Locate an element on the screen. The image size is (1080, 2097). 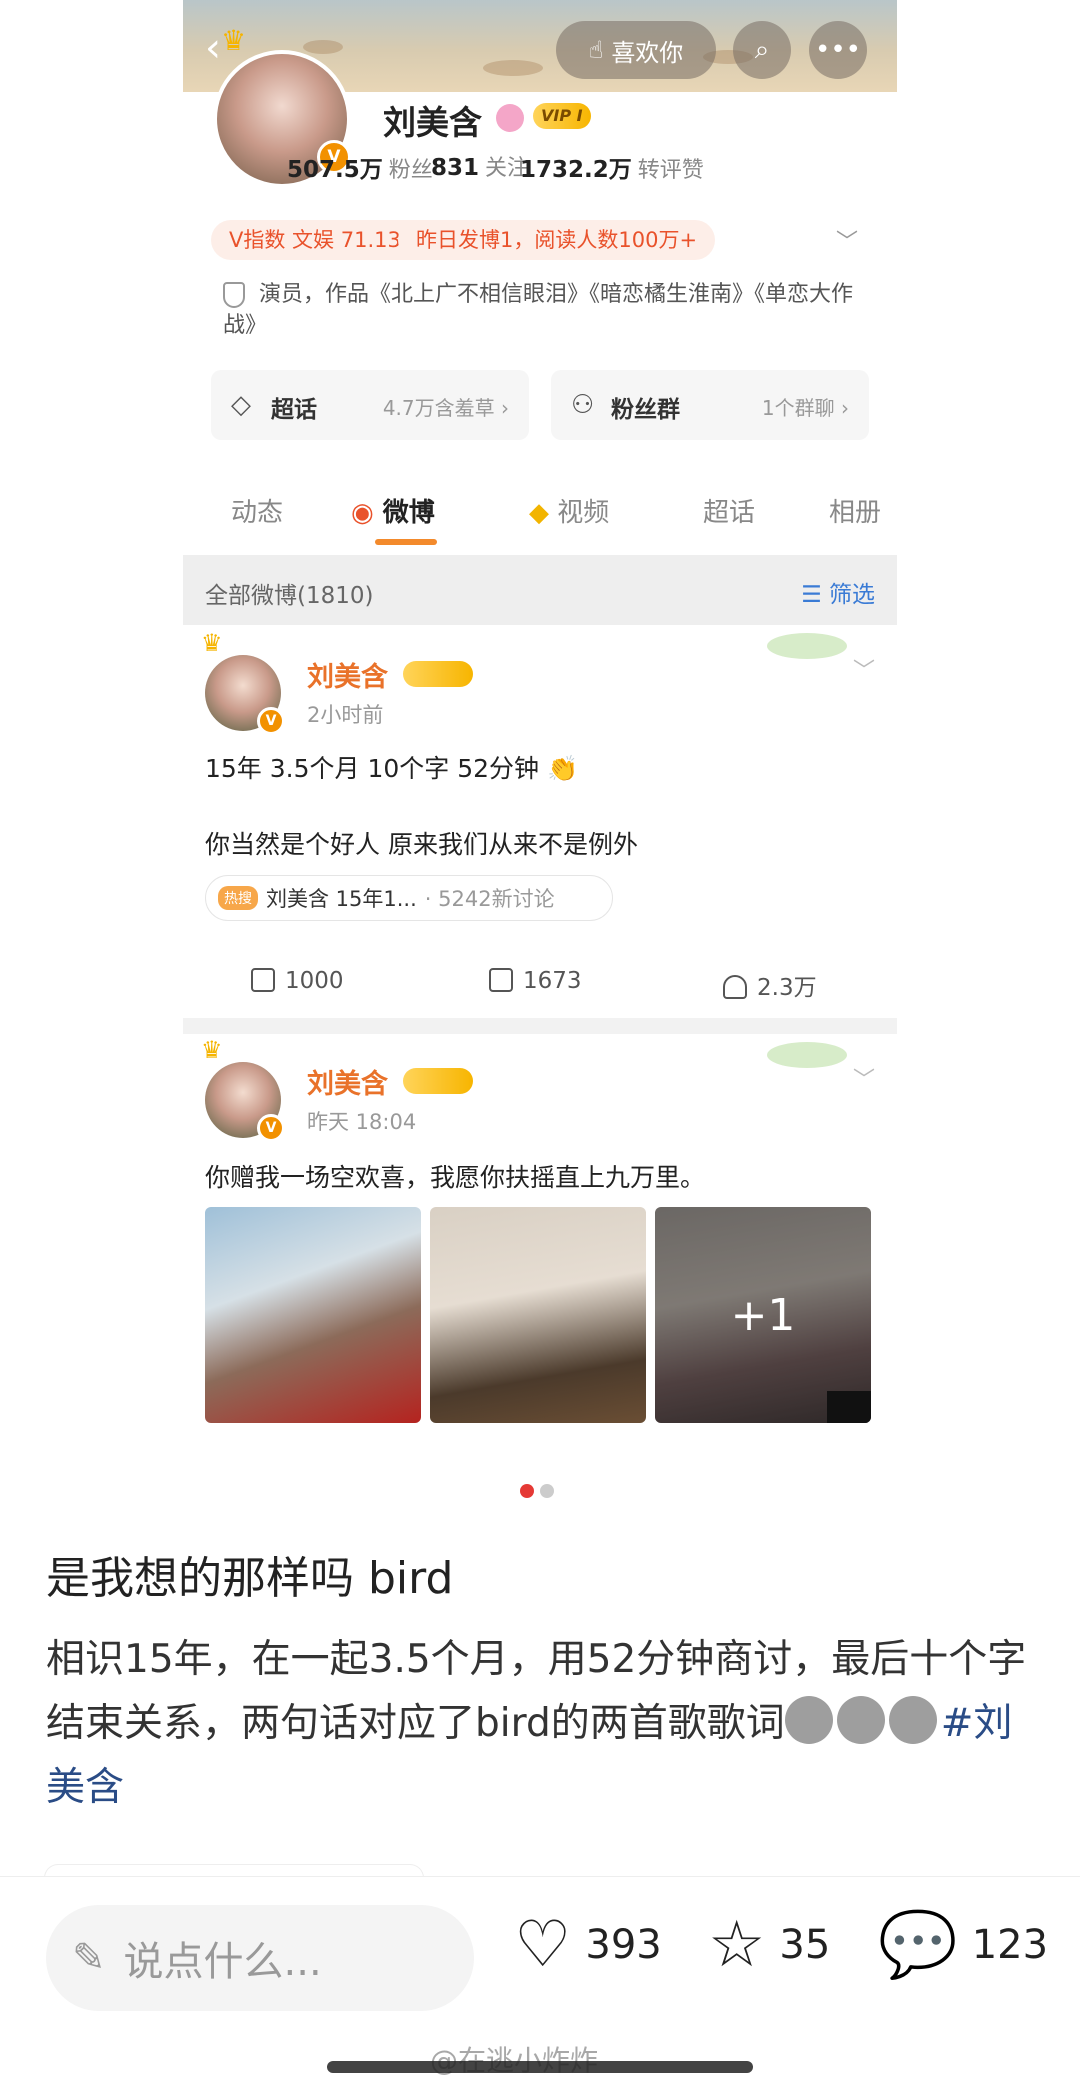
member-badge-icon is located at coordinates (510, 118).